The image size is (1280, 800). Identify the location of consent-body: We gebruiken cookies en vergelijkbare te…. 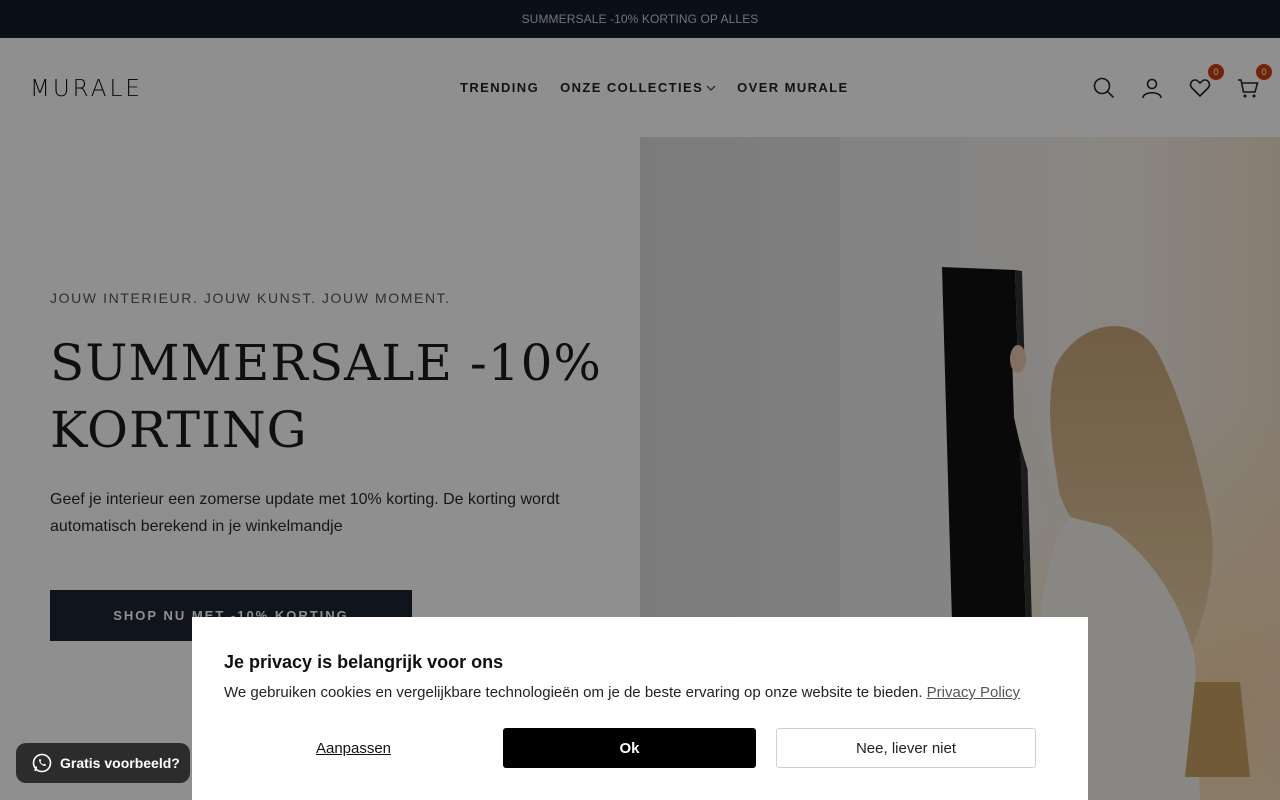
(573, 692).